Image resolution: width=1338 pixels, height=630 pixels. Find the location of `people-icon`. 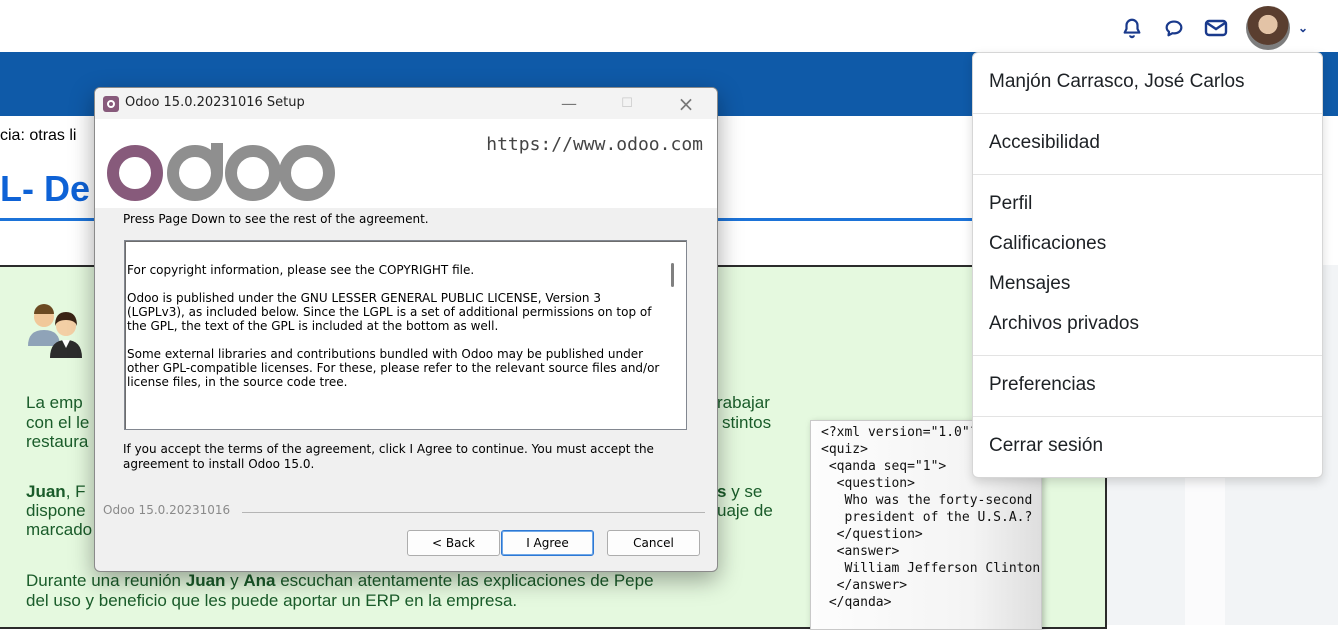

people-icon is located at coordinates (57, 330).